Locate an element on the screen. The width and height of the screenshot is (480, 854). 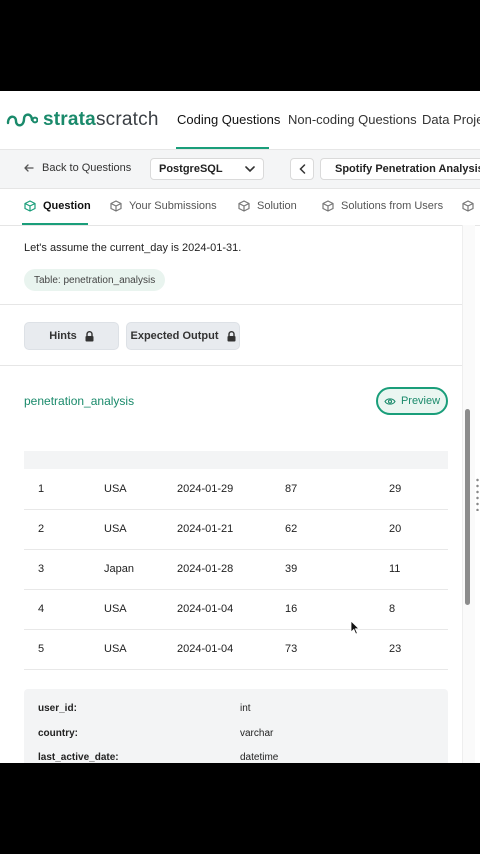
tab-question: Question is located at coordinates (57, 206).